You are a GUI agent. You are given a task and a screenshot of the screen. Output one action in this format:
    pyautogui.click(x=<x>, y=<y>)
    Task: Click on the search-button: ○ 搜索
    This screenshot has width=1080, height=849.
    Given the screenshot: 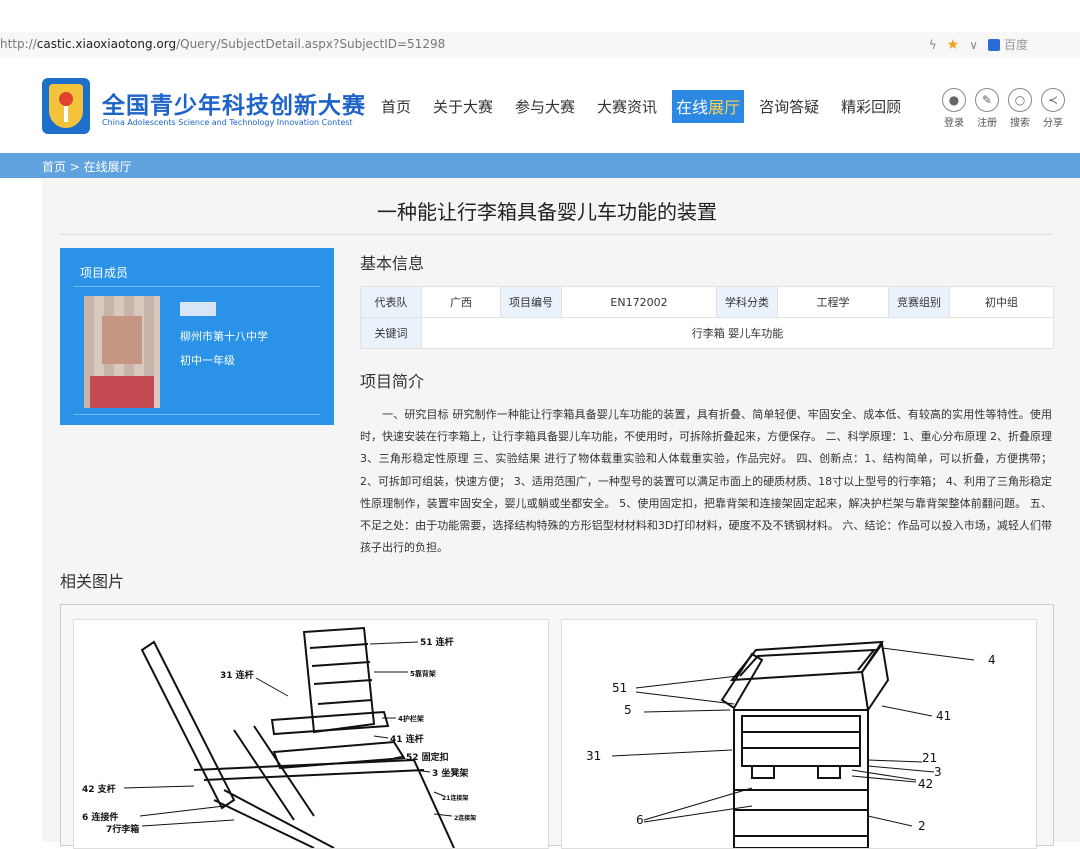 What is the action you would take?
    pyautogui.click(x=1020, y=108)
    